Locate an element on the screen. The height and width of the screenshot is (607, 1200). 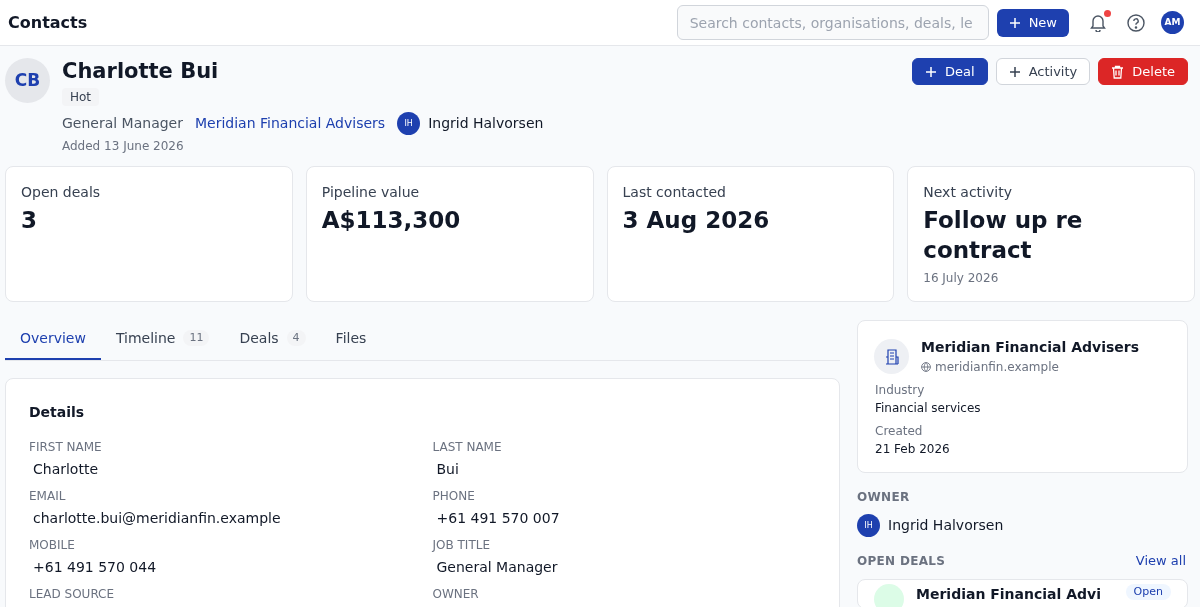
trash-icon is located at coordinates (1118, 71).